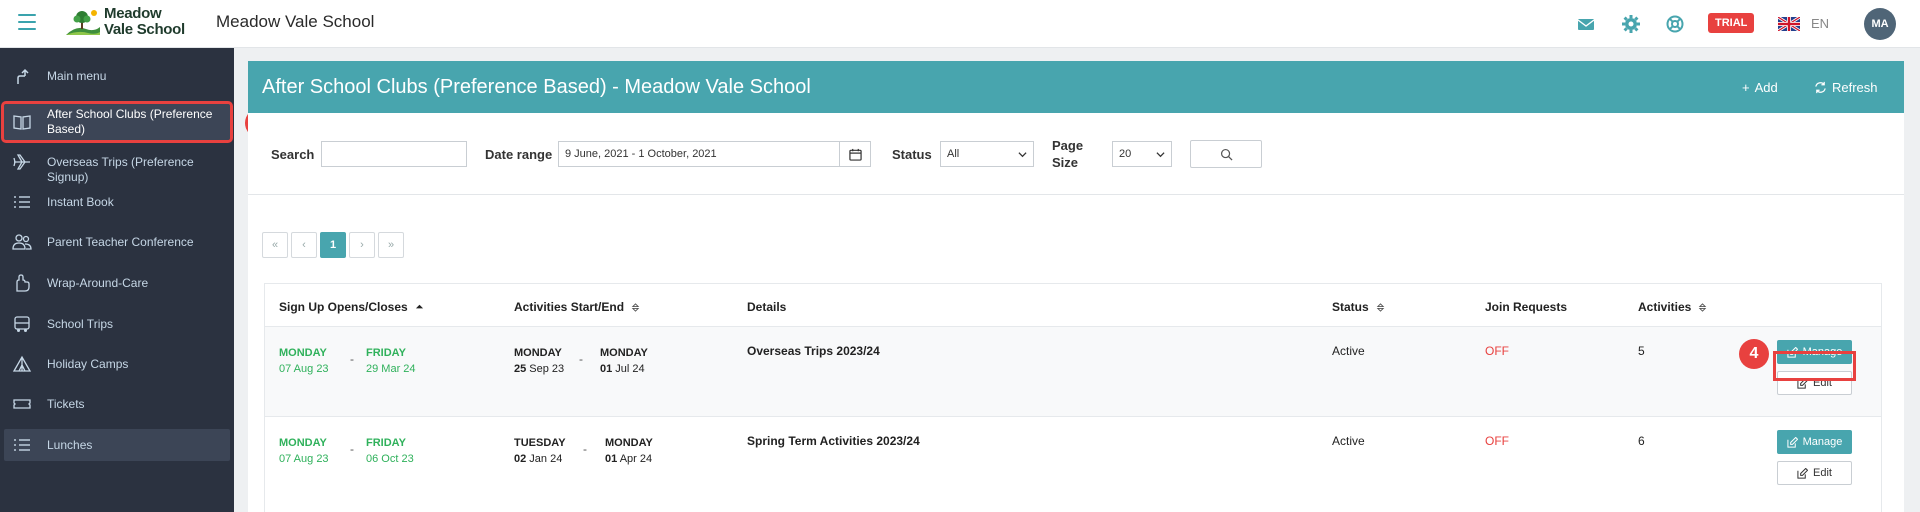  What do you see at coordinates (117, 76) in the screenshot?
I see `sidebar-item-main-menu: Main menu` at bounding box center [117, 76].